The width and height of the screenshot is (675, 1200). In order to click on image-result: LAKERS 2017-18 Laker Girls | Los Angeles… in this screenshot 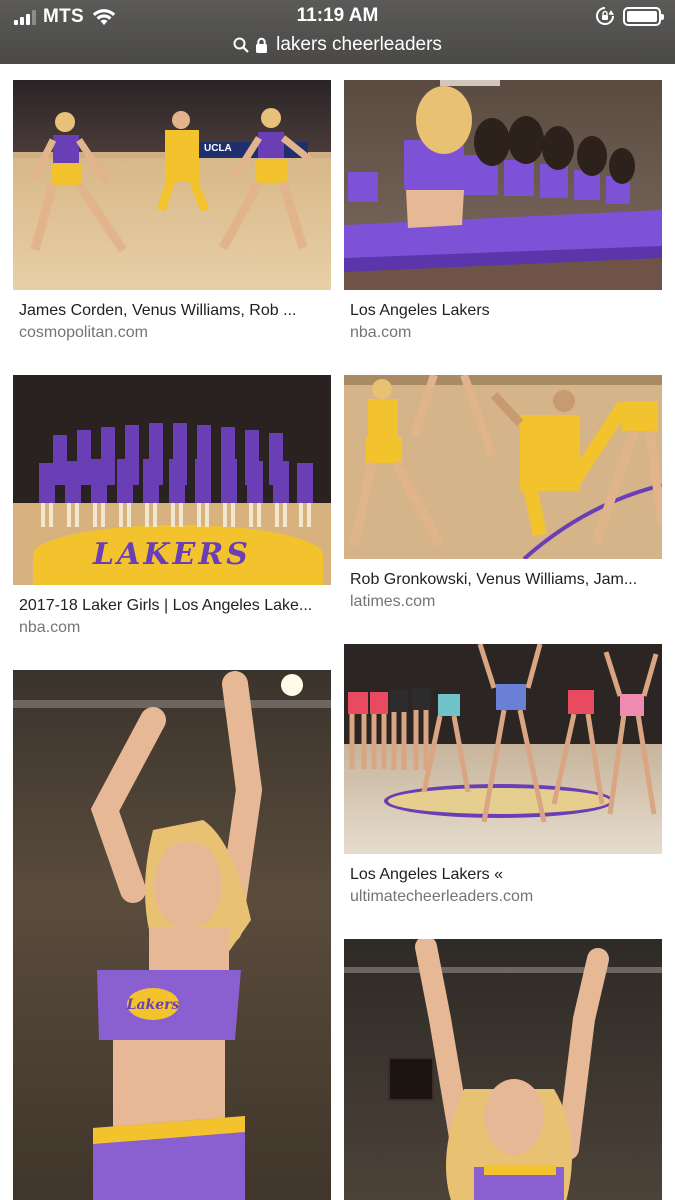, I will do `click(172, 522)`.